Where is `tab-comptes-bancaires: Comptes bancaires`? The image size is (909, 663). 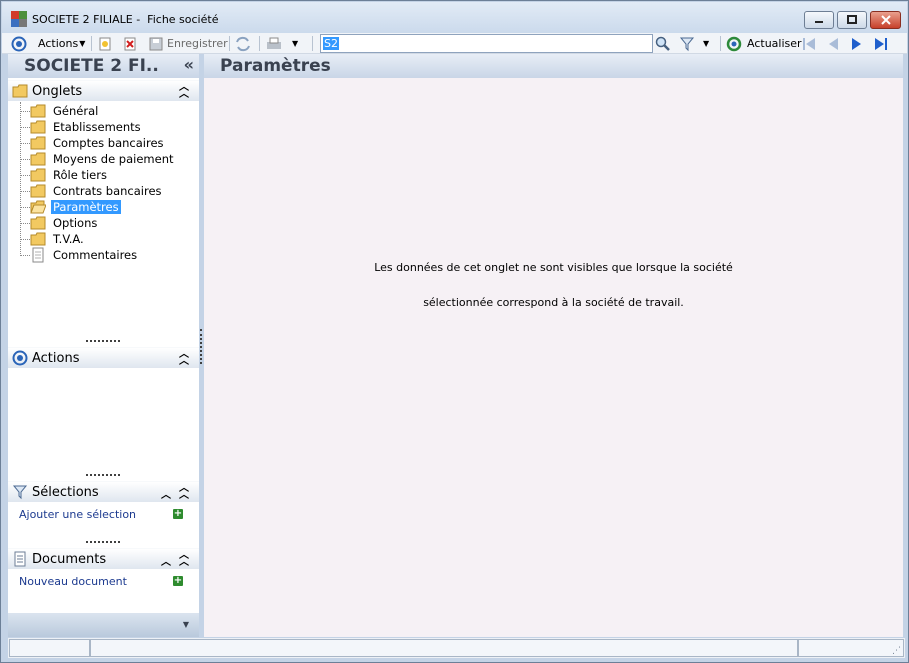
tab-comptes-bancaires: Comptes bancaires is located at coordinates (98, 143).